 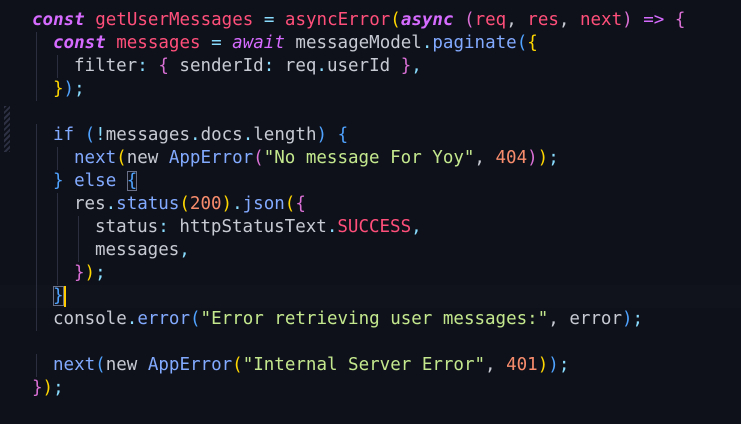 What do you see at coordinates (511, 158) in the screenshot?
I see `code-token: 404` at bounding box center [511, 158].